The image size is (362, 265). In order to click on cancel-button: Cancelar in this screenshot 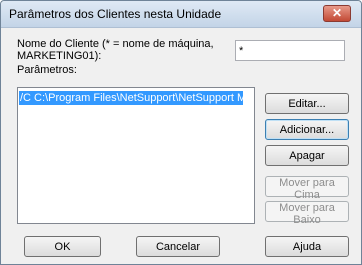, I will do `click(178, 246)`.